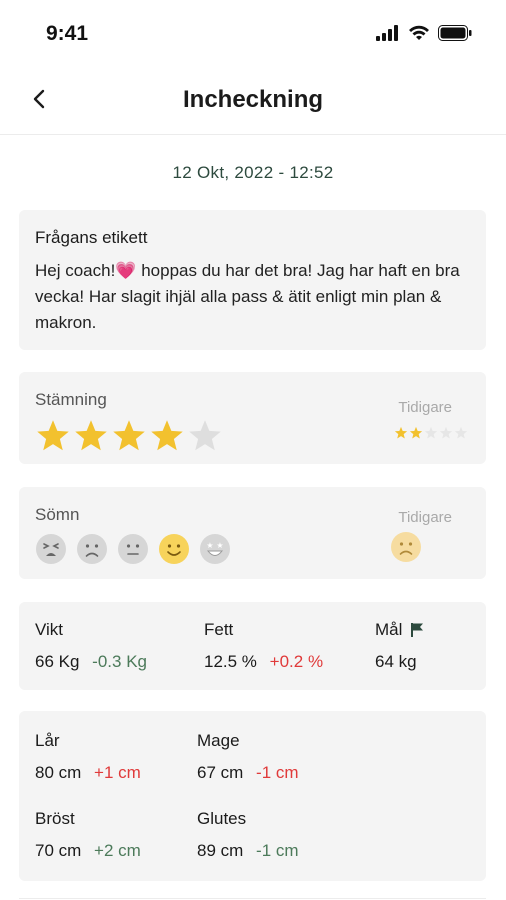 The height and width of the screenshot is (900, 506). What do you see at coordinates (174, 549) in the screenshot?
I see `smile-face-icon` at bounding box center [174, 549].